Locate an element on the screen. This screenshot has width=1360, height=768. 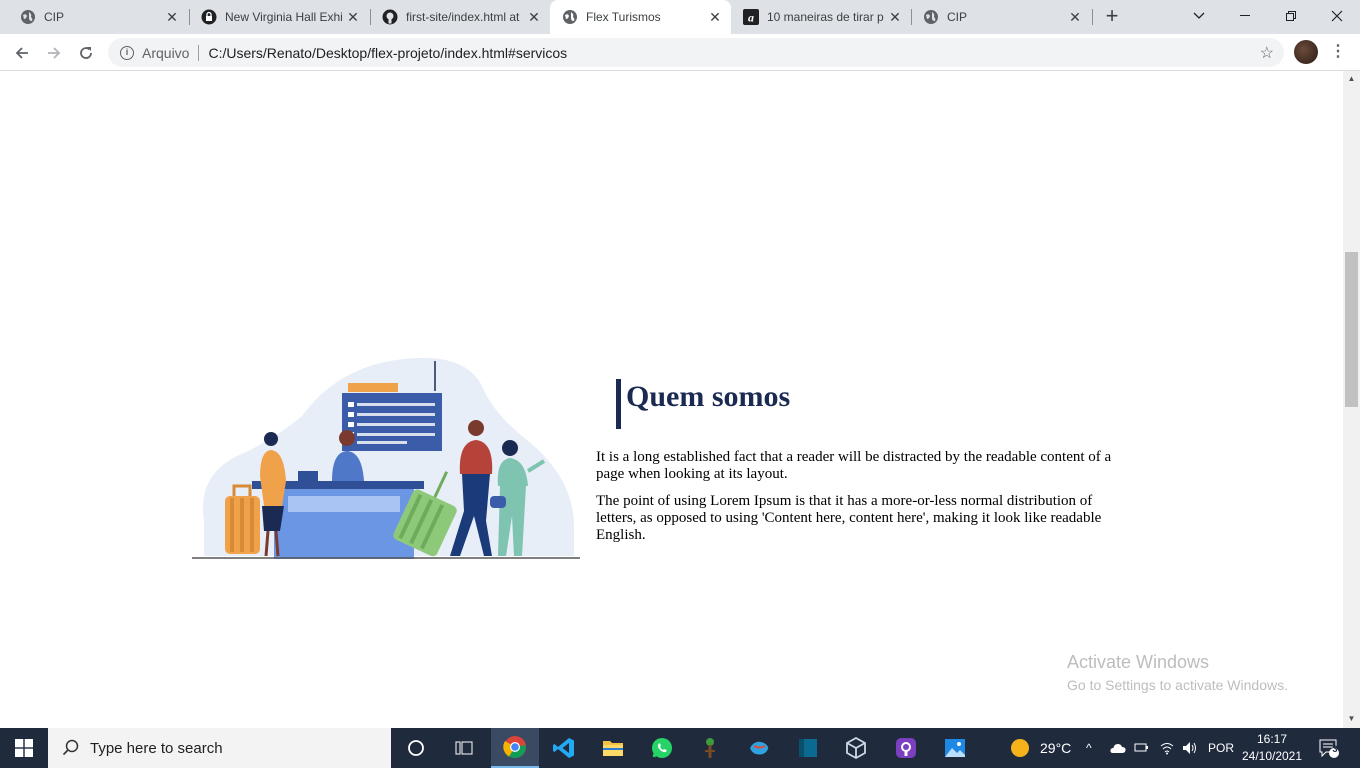
file-explorer-icon is located at coordinates (613, 748).